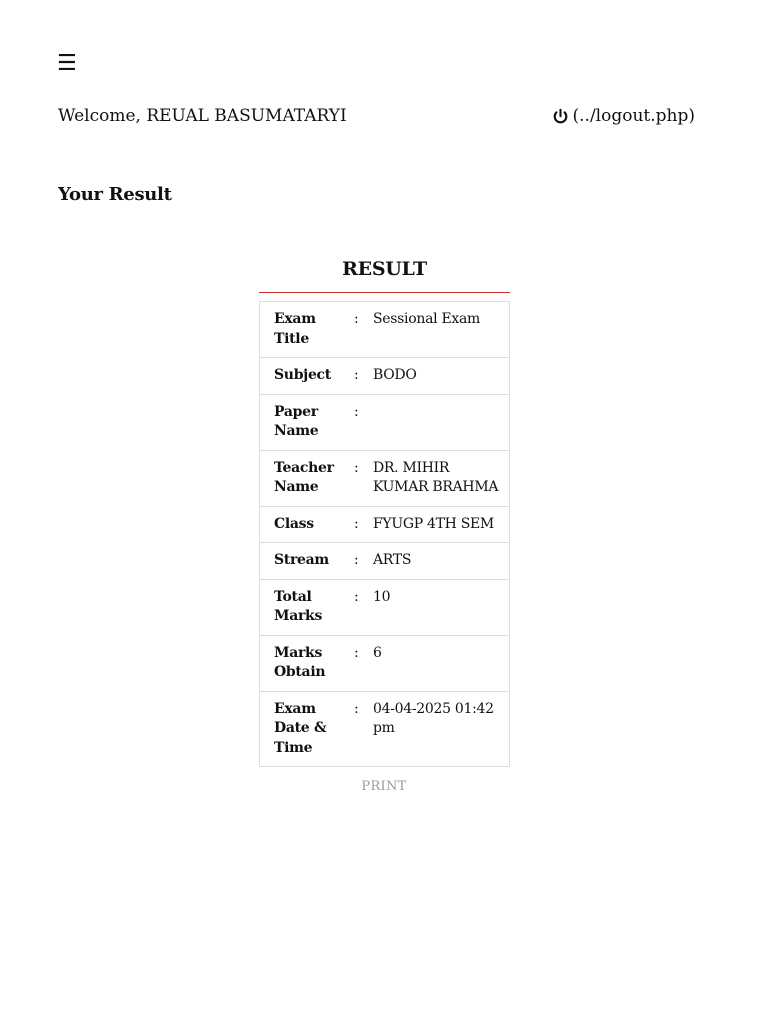 The image size is (768, 1024). What do you see at coordinates (67, 64) in the screenshot?
I see `hamburger-menu-icon: ☰` at bounding box center [67, 64].